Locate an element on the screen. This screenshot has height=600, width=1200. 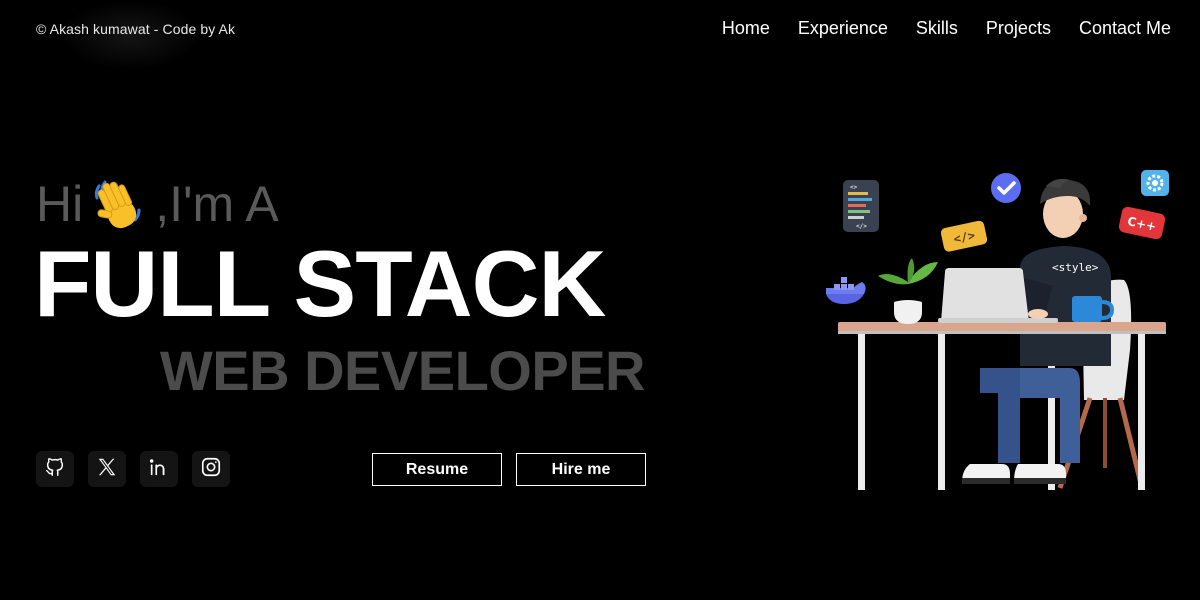
brand-text: © Akash kumawat - Code by Ak is located at coordinates (136, 29).